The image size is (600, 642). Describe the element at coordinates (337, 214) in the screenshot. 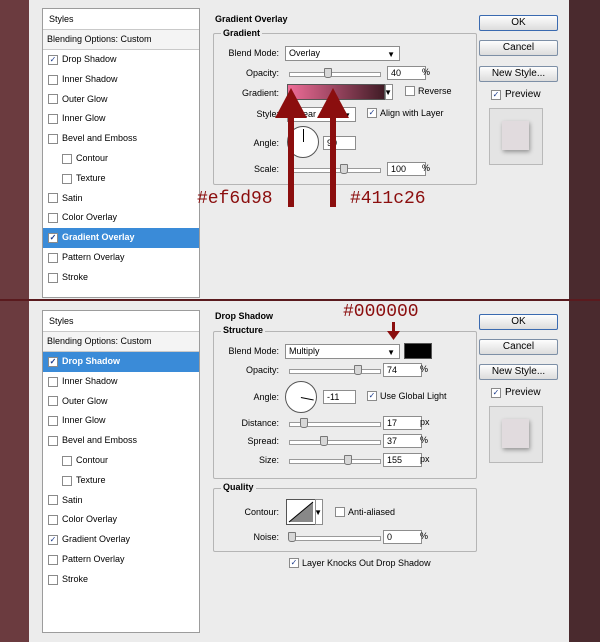

I see `annotation-arrows` at that location.